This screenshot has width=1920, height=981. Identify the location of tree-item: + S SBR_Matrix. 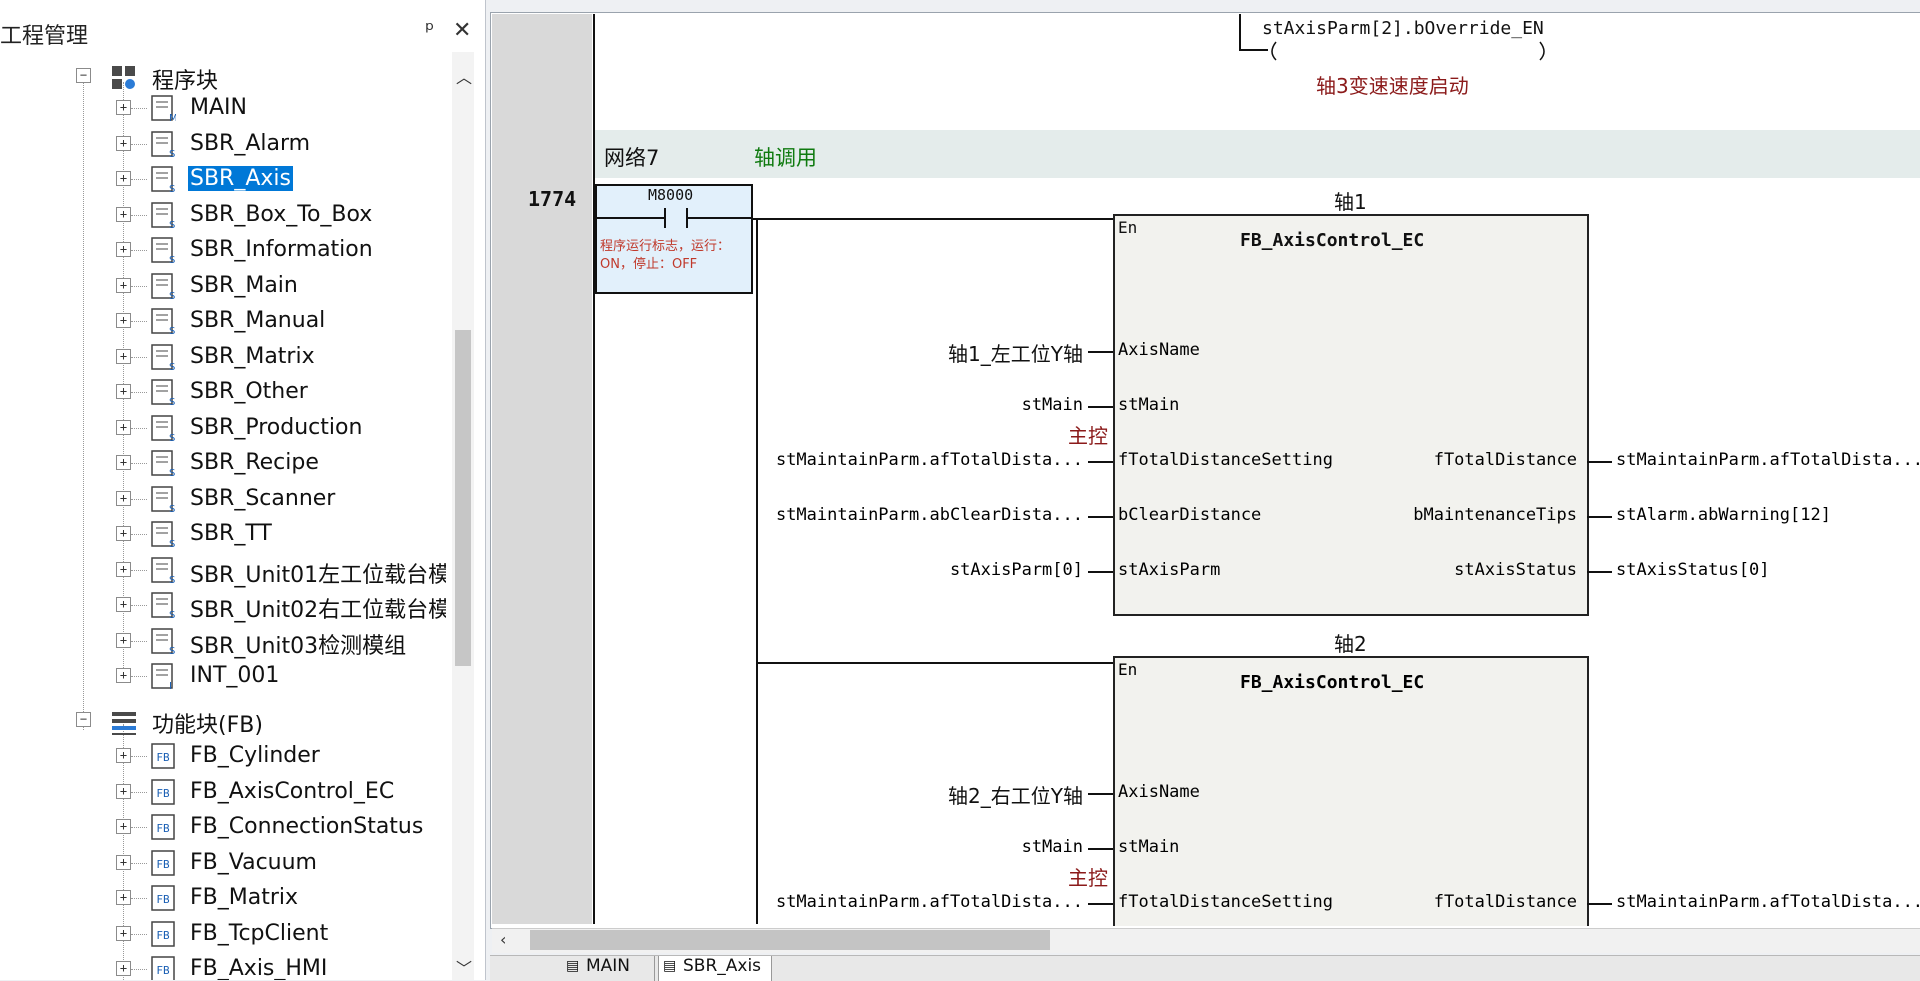
(223, 358).